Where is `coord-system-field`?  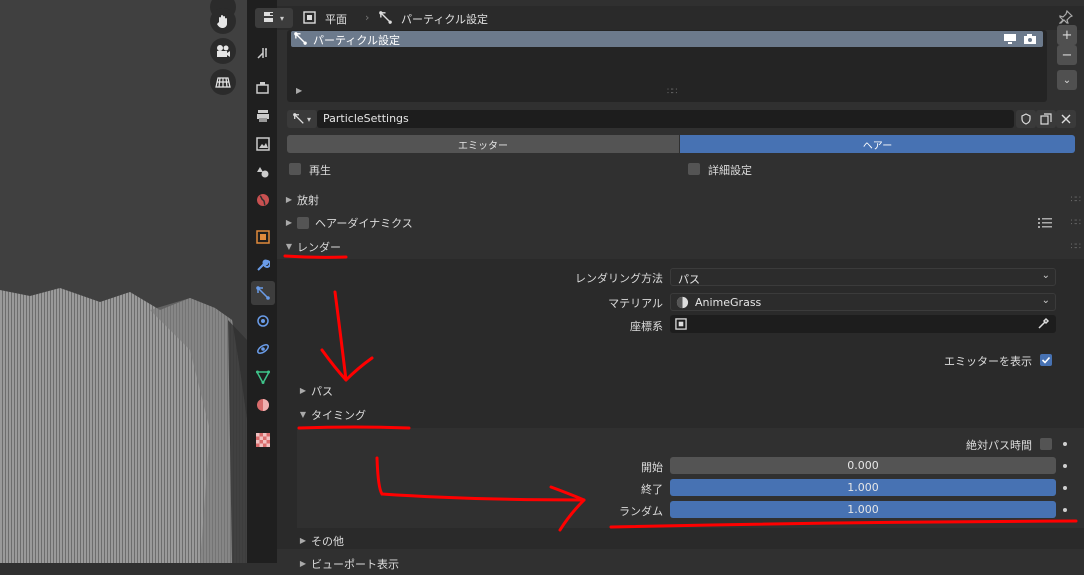
coord-system-field is located at coordinates (863, 324).